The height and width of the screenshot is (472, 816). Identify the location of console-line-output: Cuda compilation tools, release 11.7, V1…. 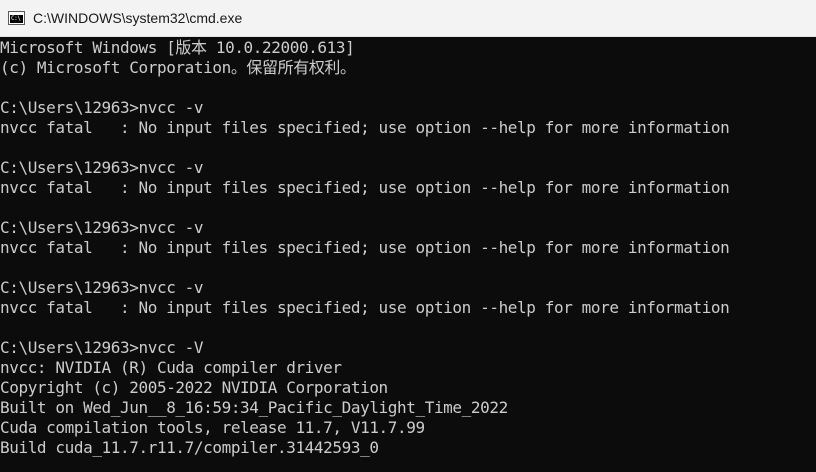
(212, 427).